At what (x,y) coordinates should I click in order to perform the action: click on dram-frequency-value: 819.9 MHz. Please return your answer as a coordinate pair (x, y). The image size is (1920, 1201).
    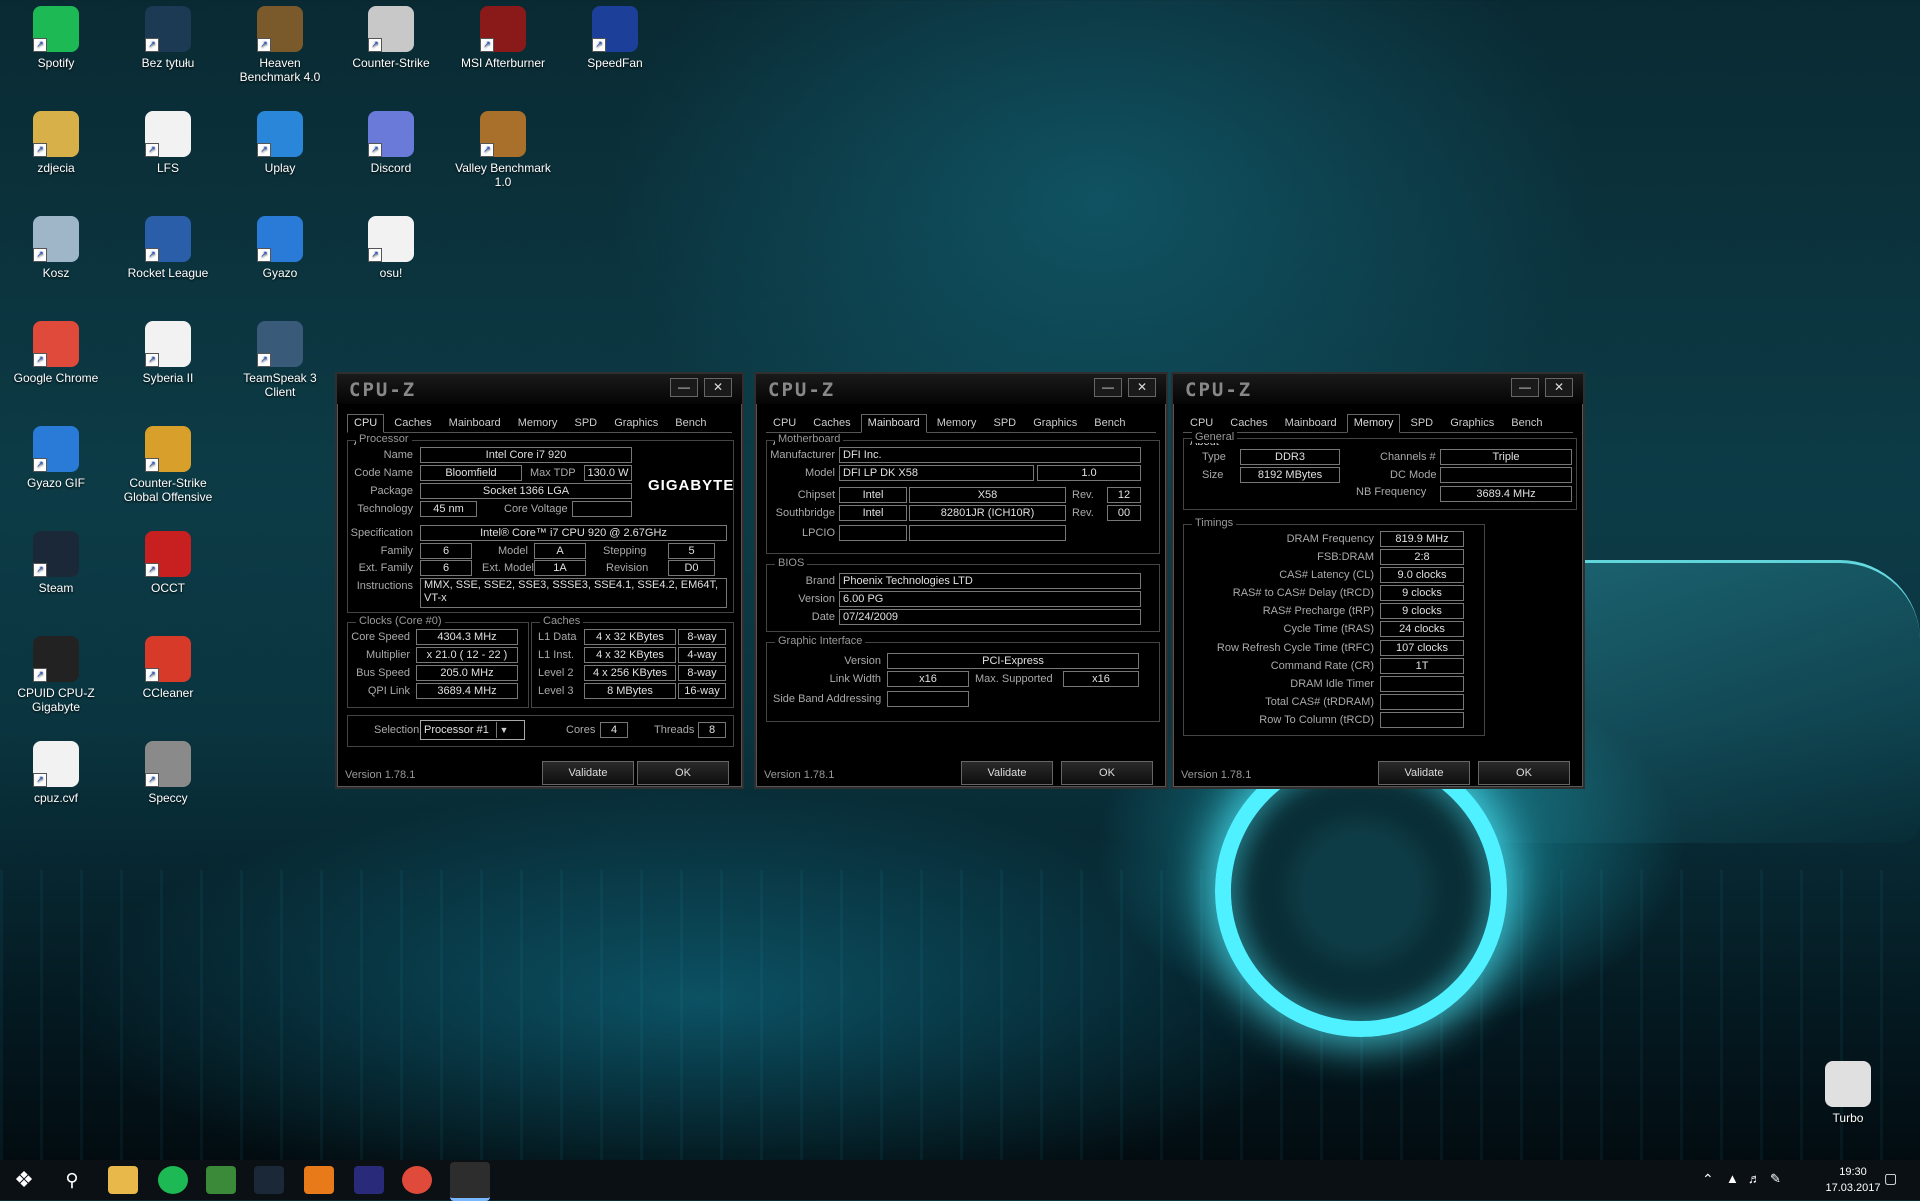
    Looking at the image, I should click on (1422, 539).